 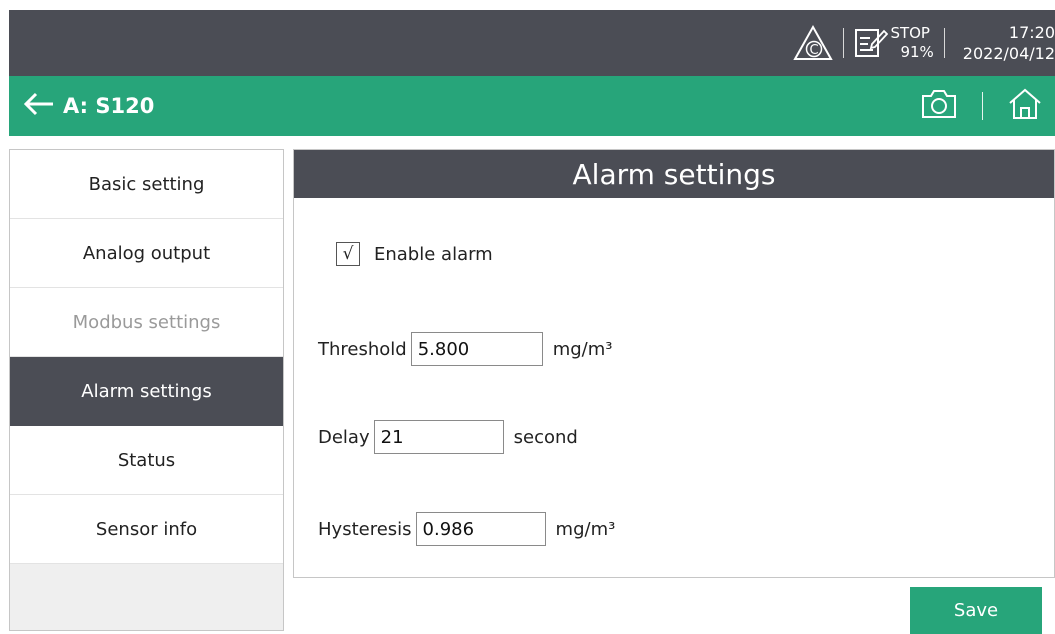 I want to click on sidebar-item-label: Analog output, so click(x=146, y=253).